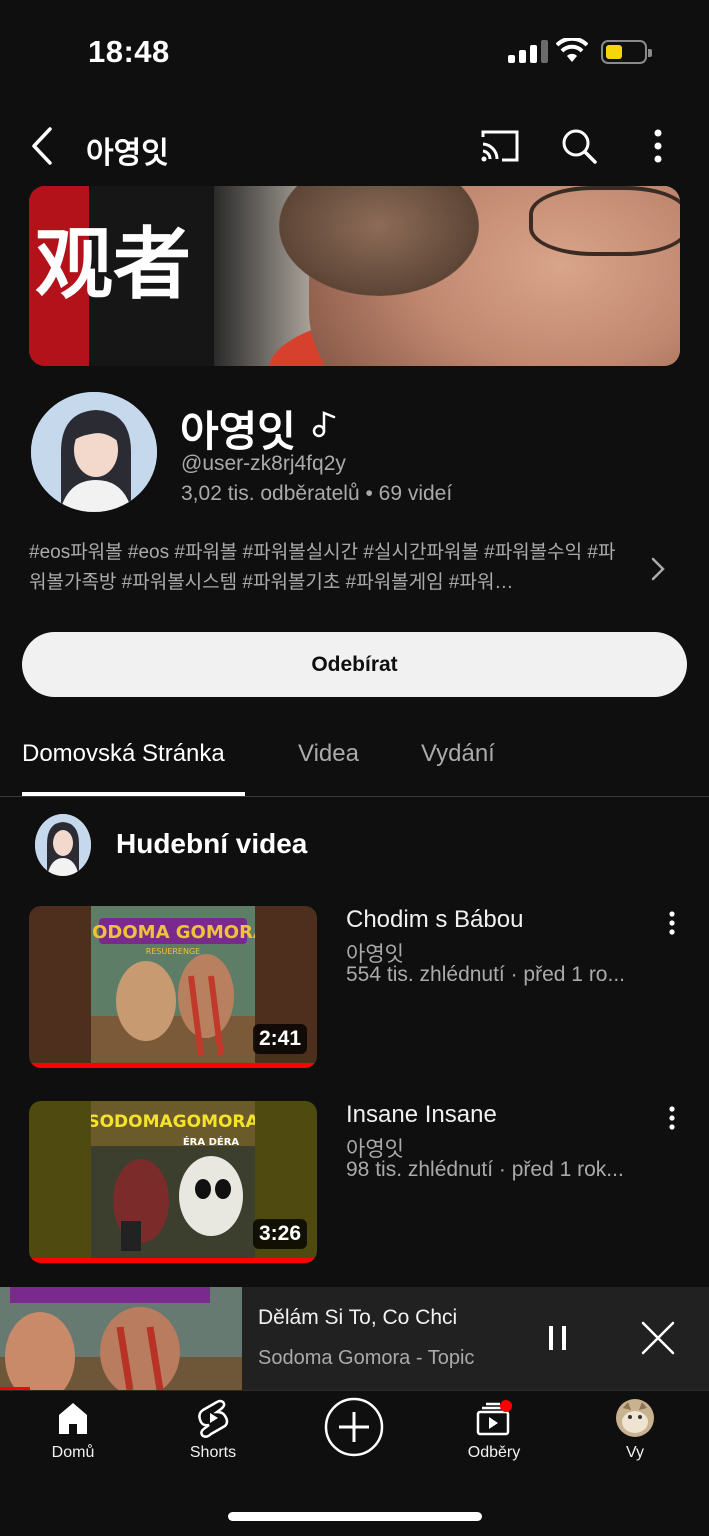 This screenshot has width=709, height=1536. I want to click on home-icon, so click(73, 1418).